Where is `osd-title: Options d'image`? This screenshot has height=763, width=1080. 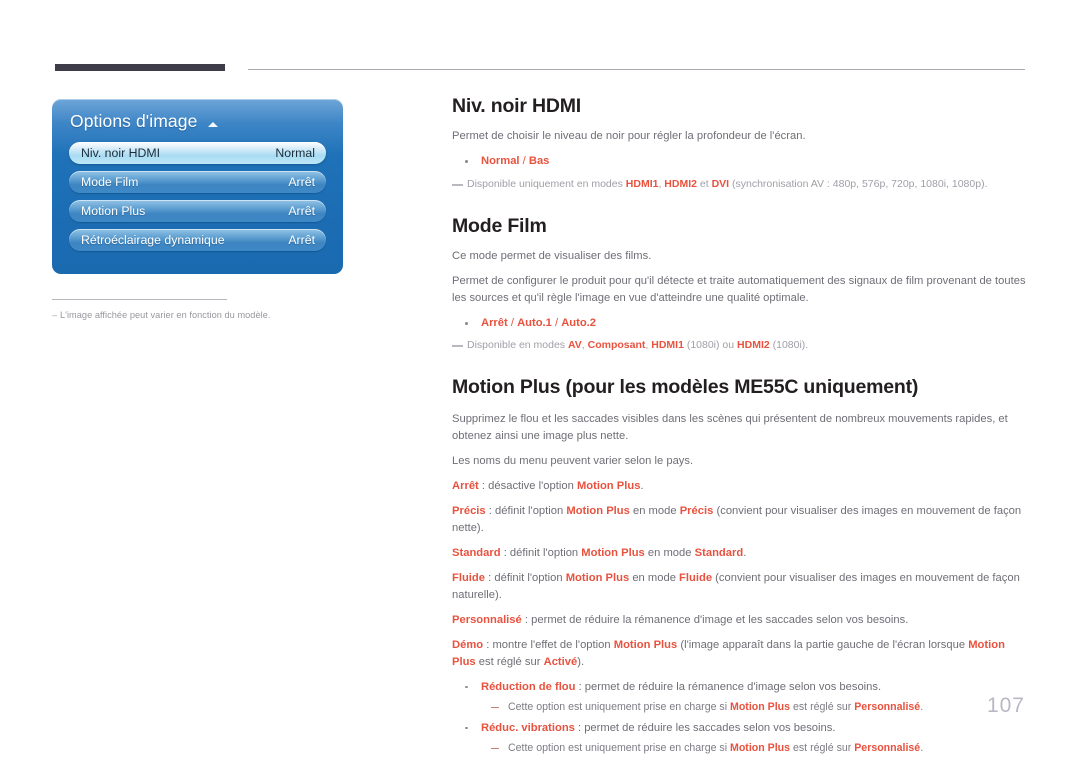
osd-title: Options d'image is located at coordinates (134, 121).